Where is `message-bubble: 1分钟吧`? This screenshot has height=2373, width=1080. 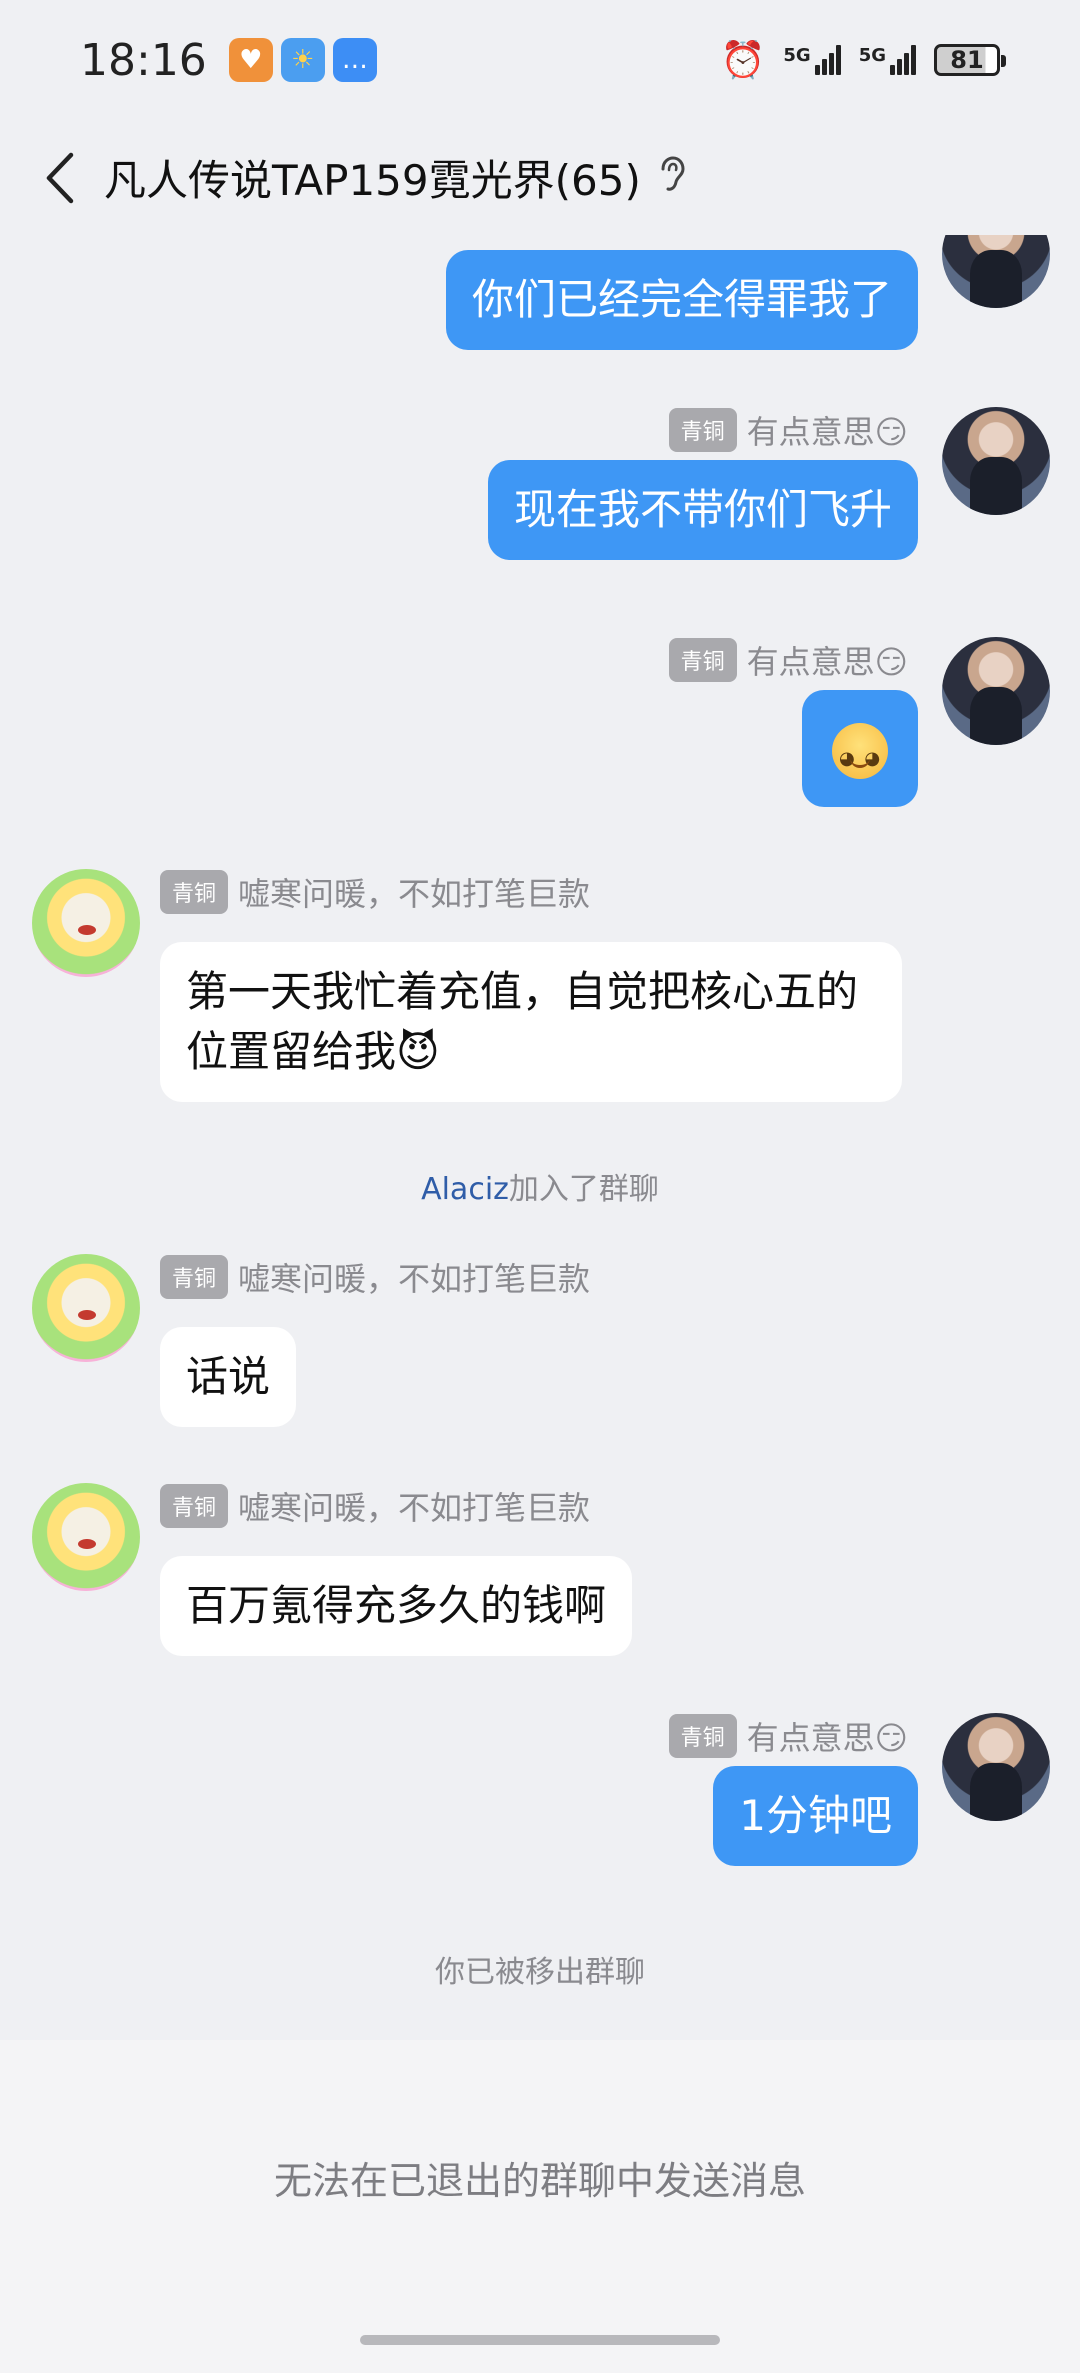
message-bubble: 1分钟吧 is located at coordinates (815, 1816).